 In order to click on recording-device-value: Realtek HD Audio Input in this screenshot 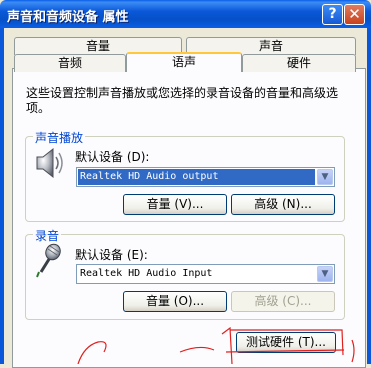, I will do `click(146, 273)`.